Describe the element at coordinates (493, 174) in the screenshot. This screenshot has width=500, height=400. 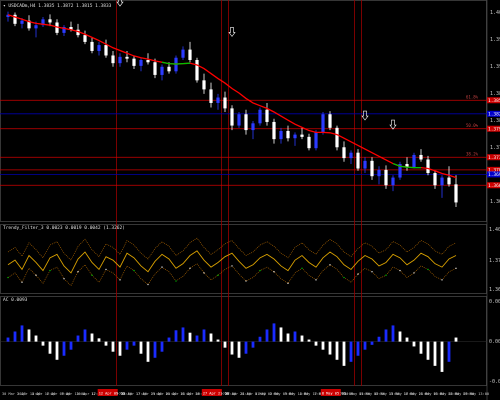
I see `price-tag: 1.3692` at that location.